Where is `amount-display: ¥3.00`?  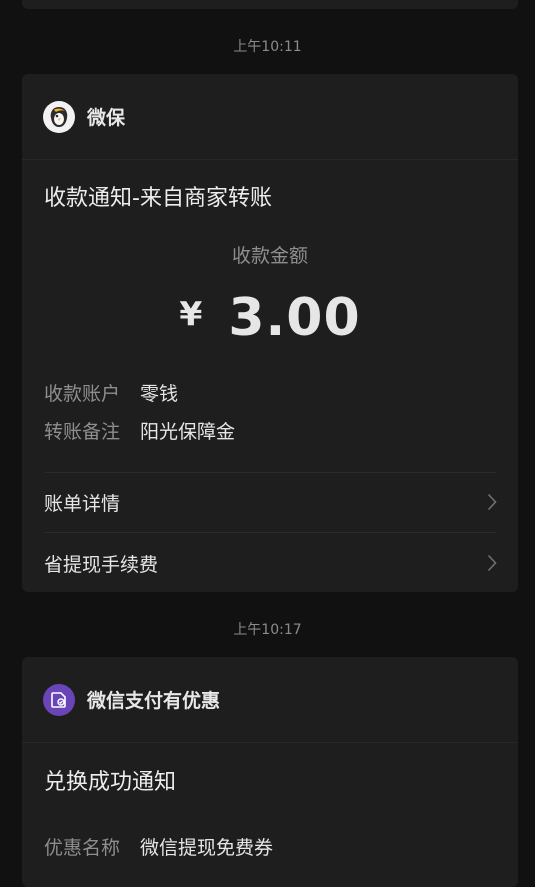
amount-display: ¥3.00 is located at coordinates (270, 322).